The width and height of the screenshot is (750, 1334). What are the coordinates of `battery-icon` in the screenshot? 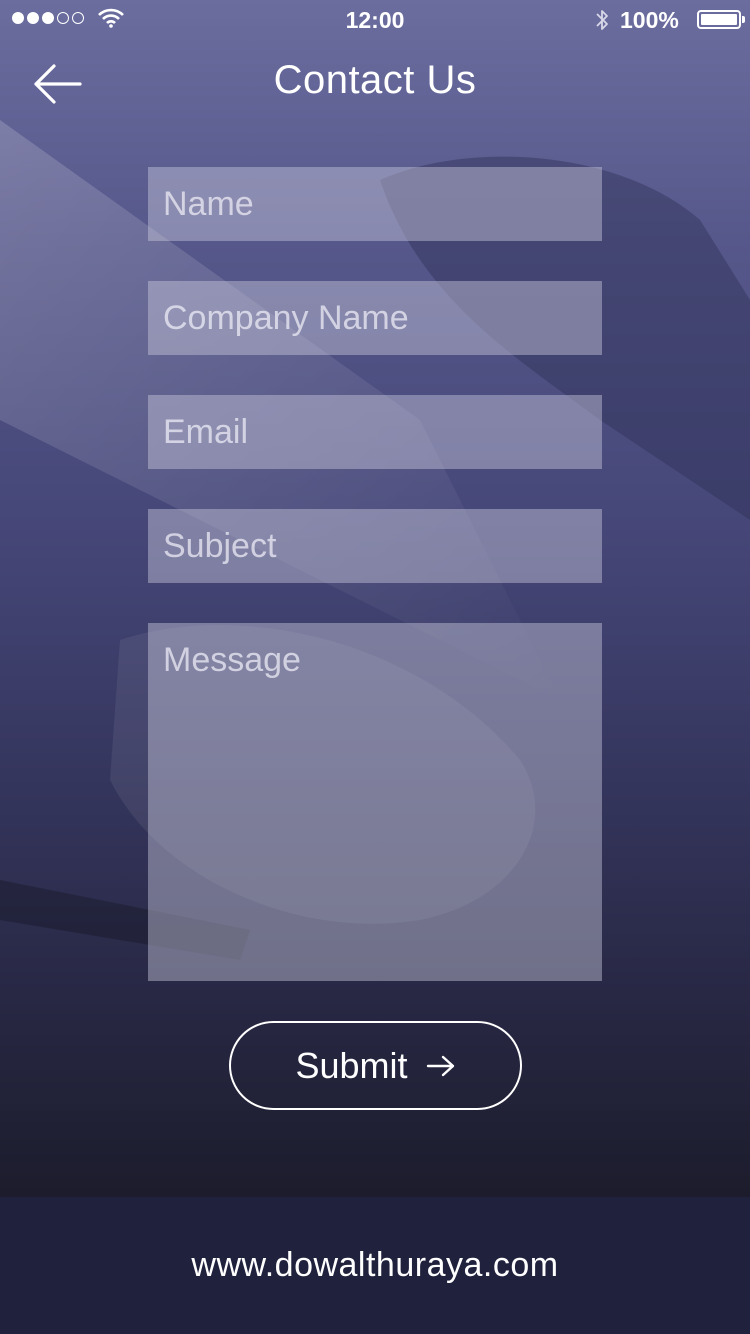 It's located at (719, 19).